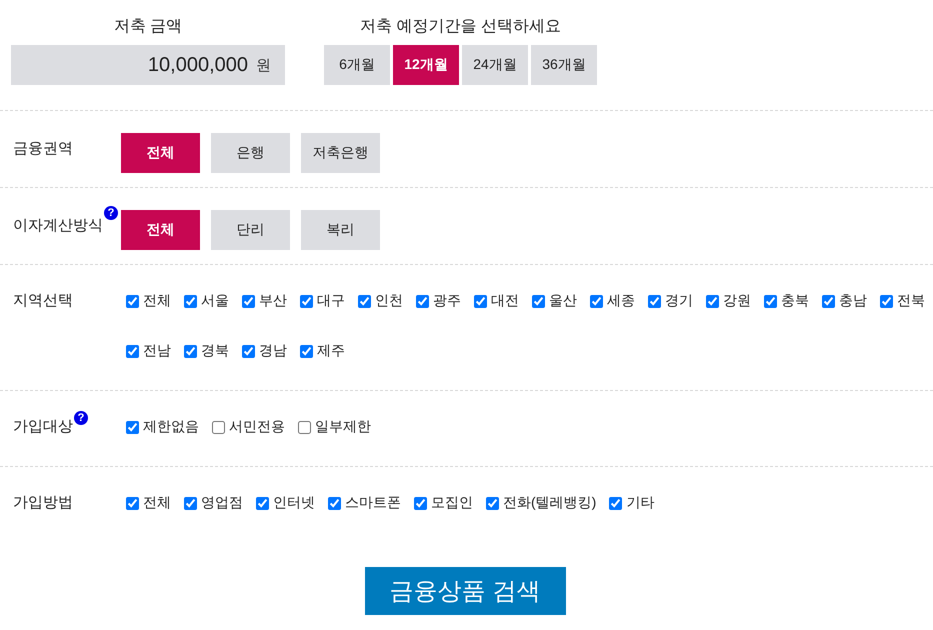 Image resolution: width=933 pixels, height=630 pixels. Describe the element at coordinates (250, 153) in the screenshot. I see `option-button: 은행` at that location.